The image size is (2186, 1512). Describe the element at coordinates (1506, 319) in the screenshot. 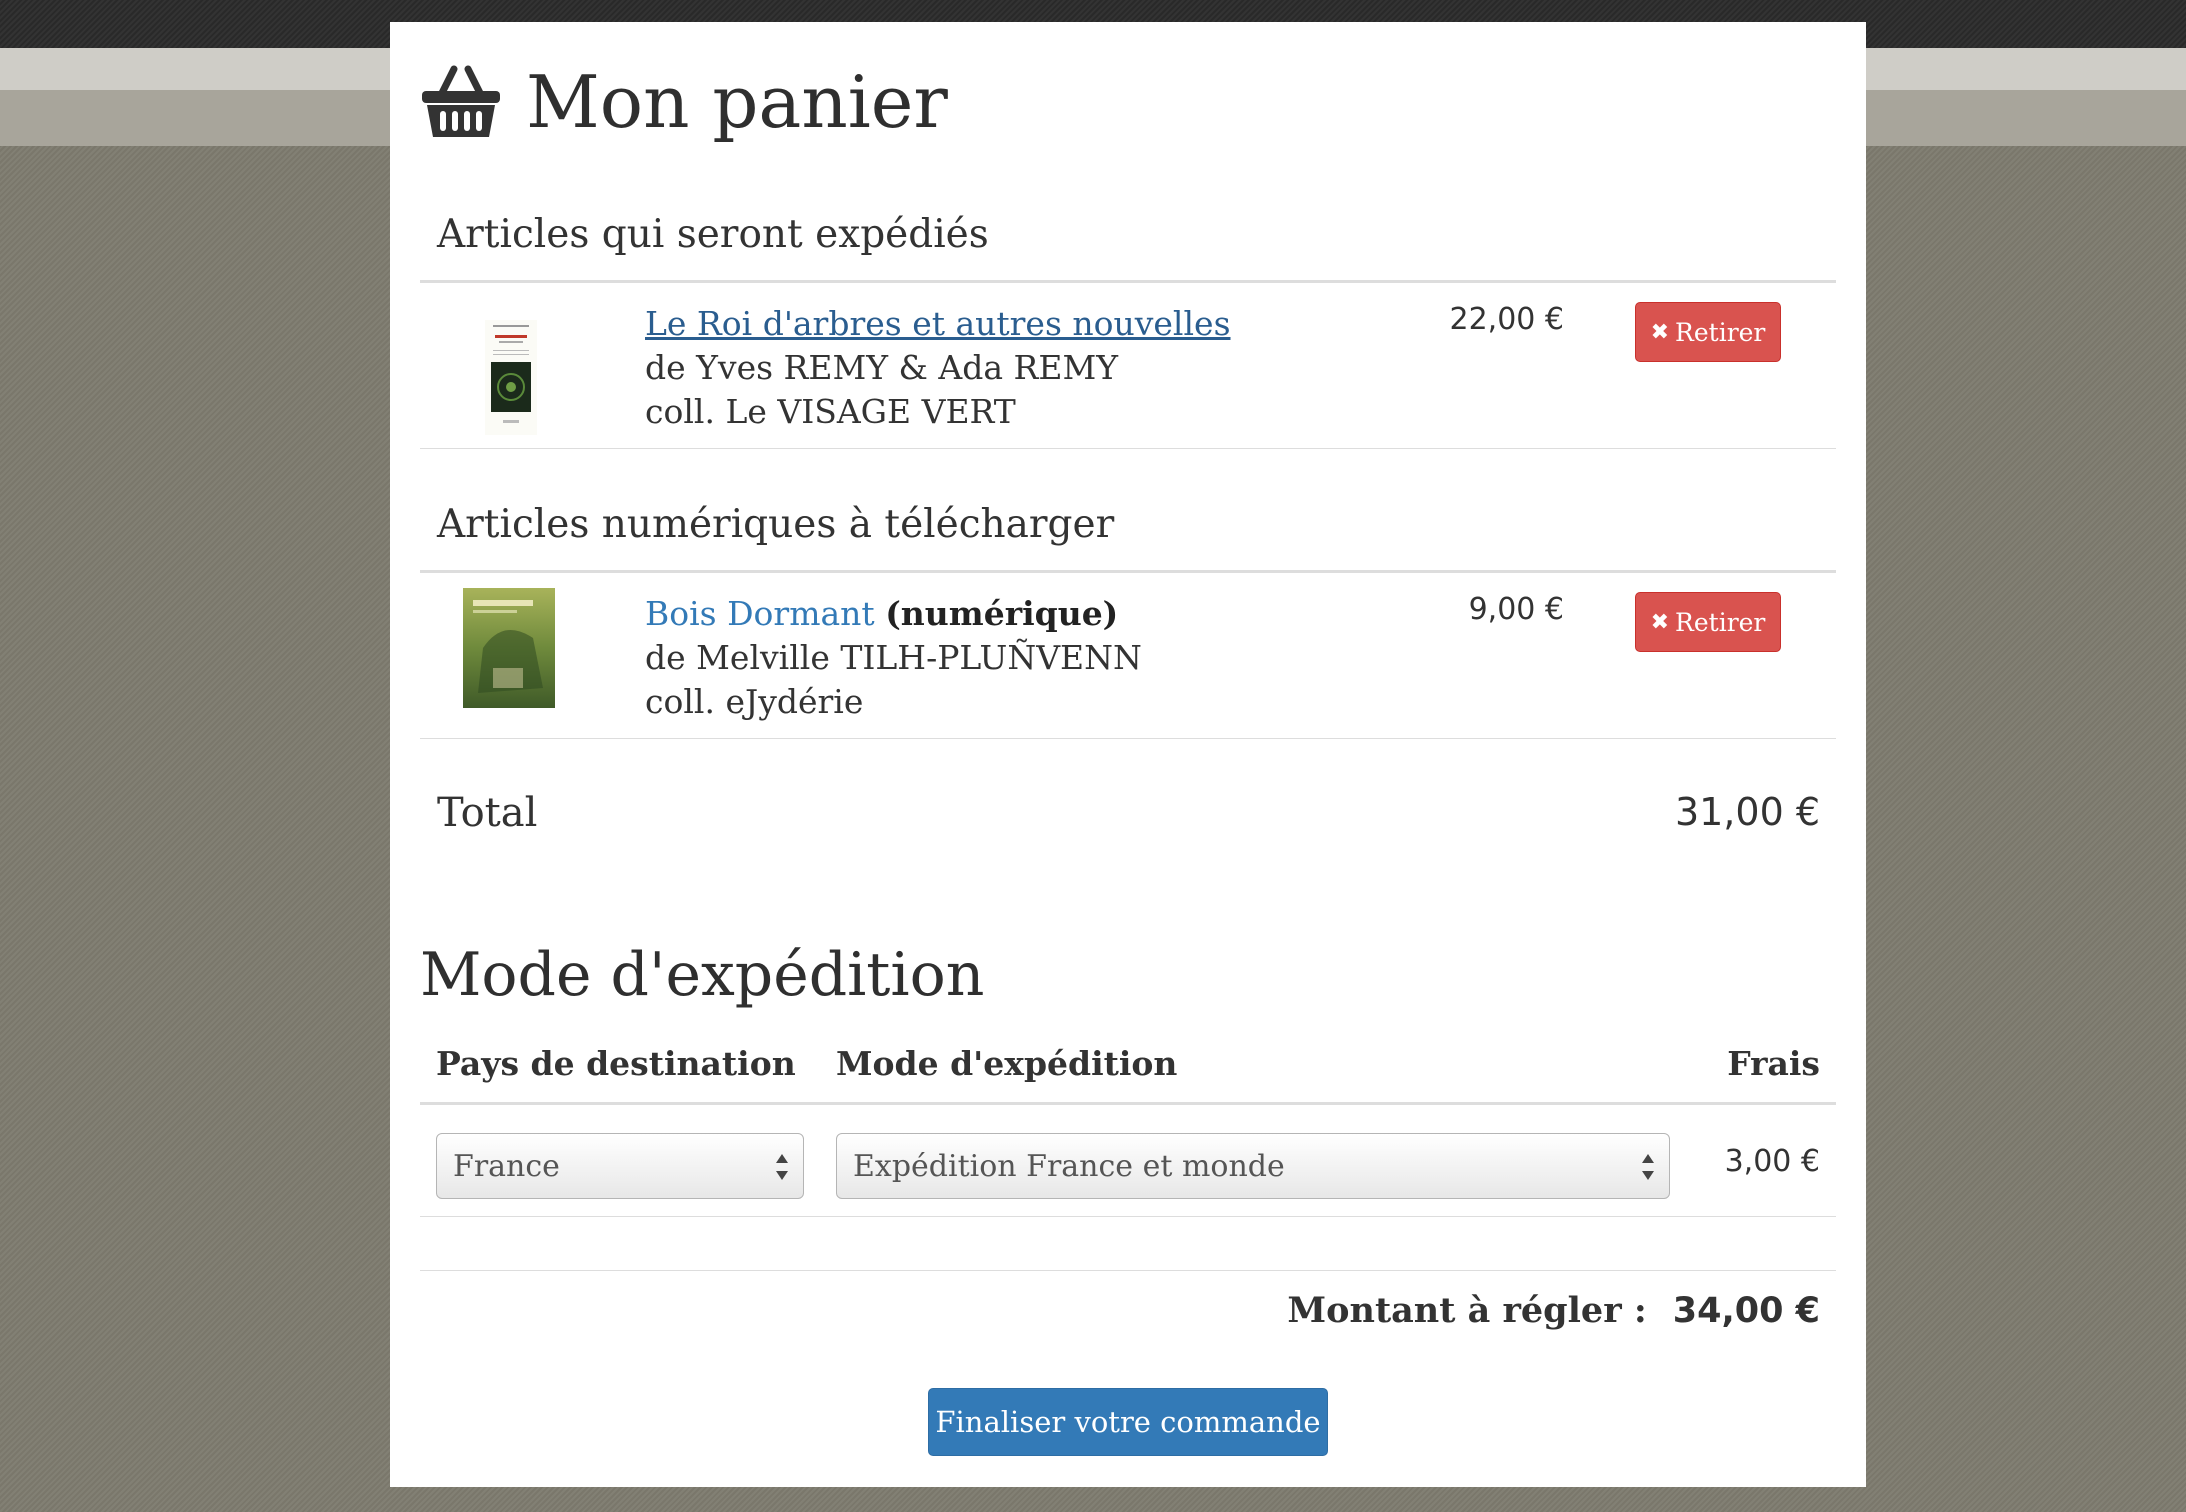

I see `item-price: 22,00 €` at that location.